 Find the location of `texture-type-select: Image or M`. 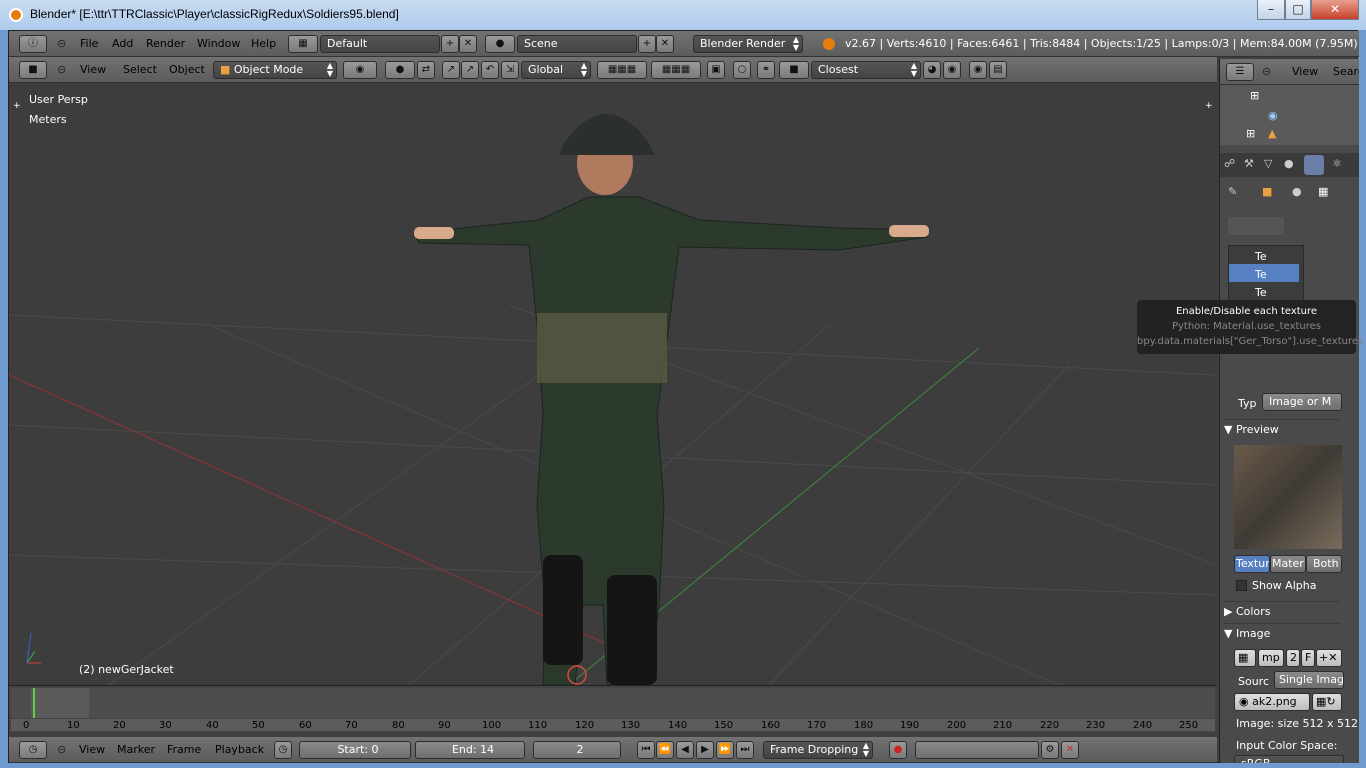

texture-type-select: Image or M is located at coordinates (1302, 402).